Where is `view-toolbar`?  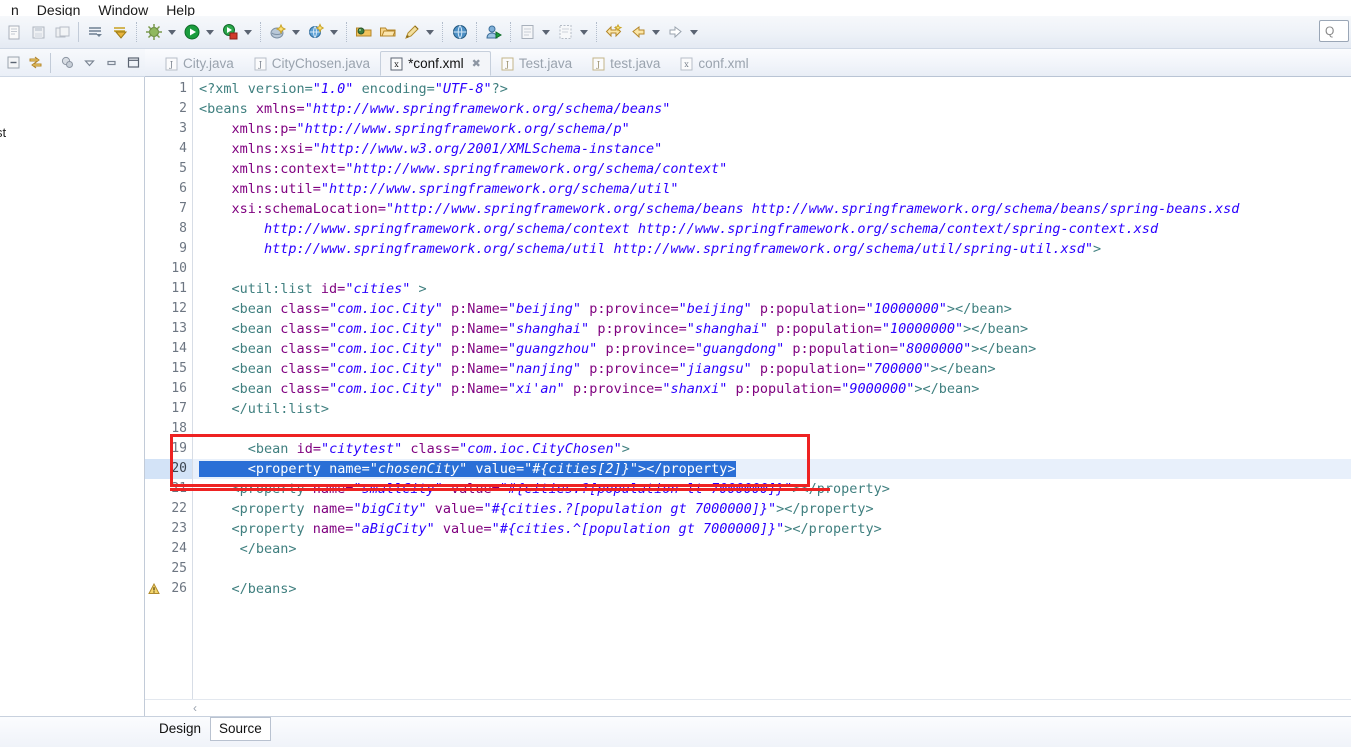 view-toolbar is located at coordinates (72, 63).